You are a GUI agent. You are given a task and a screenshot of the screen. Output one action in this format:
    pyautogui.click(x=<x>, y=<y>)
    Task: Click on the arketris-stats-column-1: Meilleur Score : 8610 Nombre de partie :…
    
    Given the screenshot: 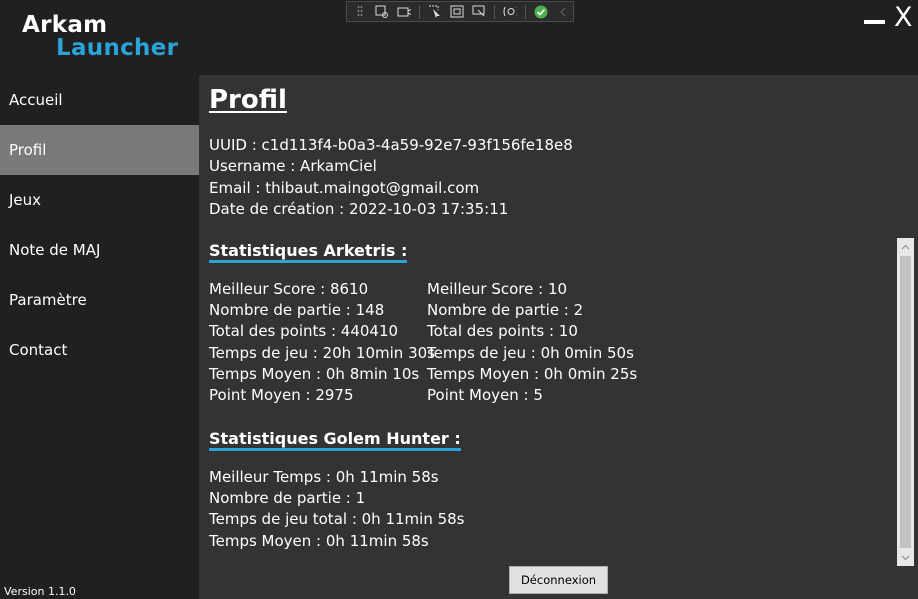 What is the action you would take?
    pyautogui.click(x=322, y=342)
    